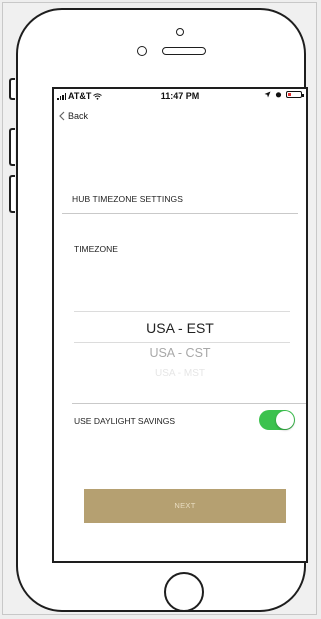  I want to click on home-button, so click(184, 592).